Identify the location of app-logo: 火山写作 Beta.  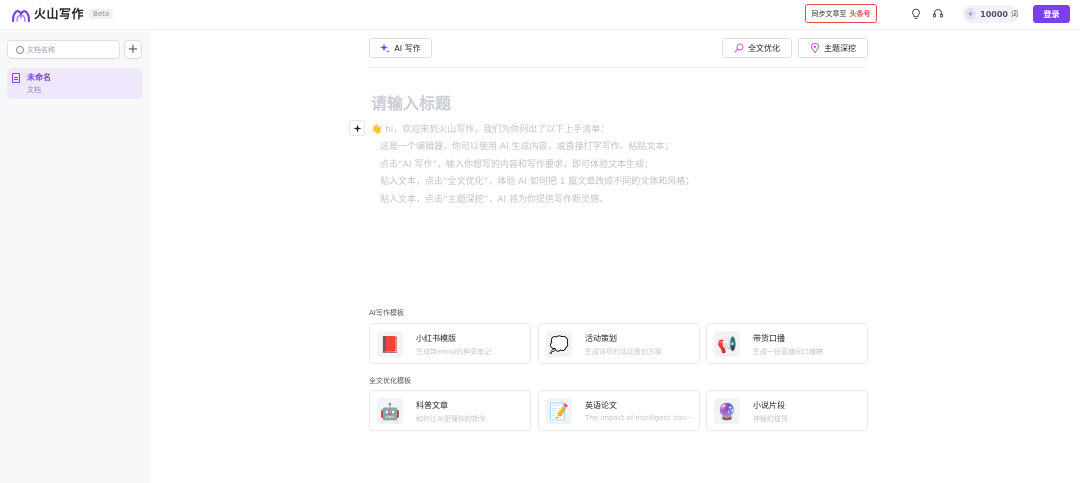
(62, 13).